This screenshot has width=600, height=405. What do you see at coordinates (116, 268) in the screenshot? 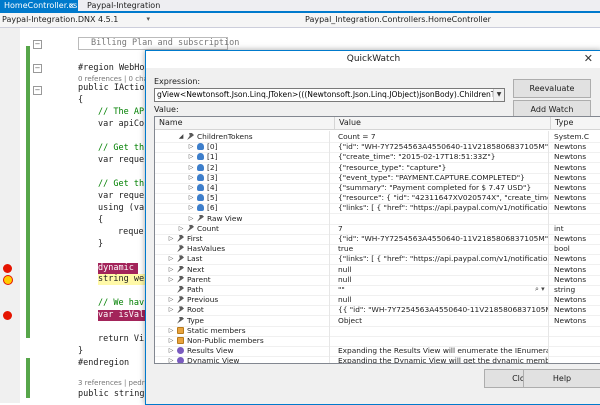
I see `code-line: dynamic` at bounding box center [116, 268].